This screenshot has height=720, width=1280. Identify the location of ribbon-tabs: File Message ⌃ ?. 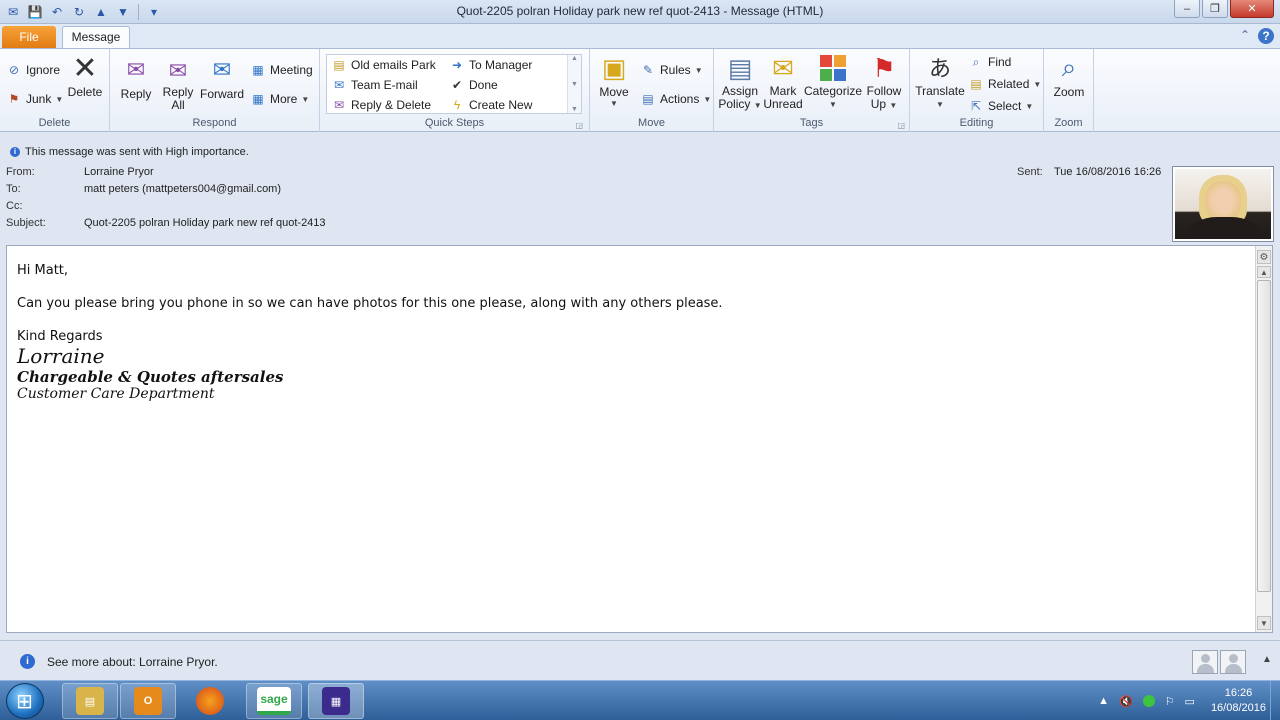
(640, 36).